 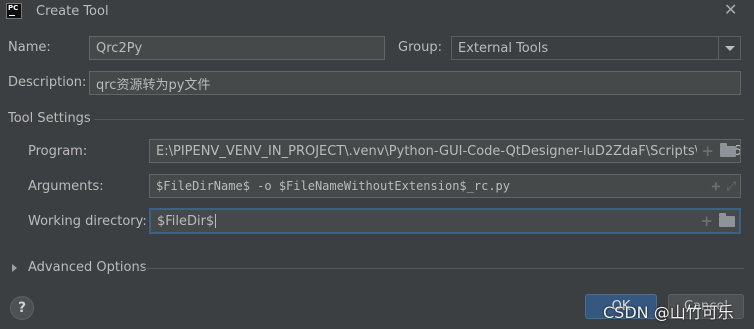 What do you see at coordinates (721, 186) in the screenshot?
I see `arguments-field-actions: + ⤢` at bounding box center [721, 186].